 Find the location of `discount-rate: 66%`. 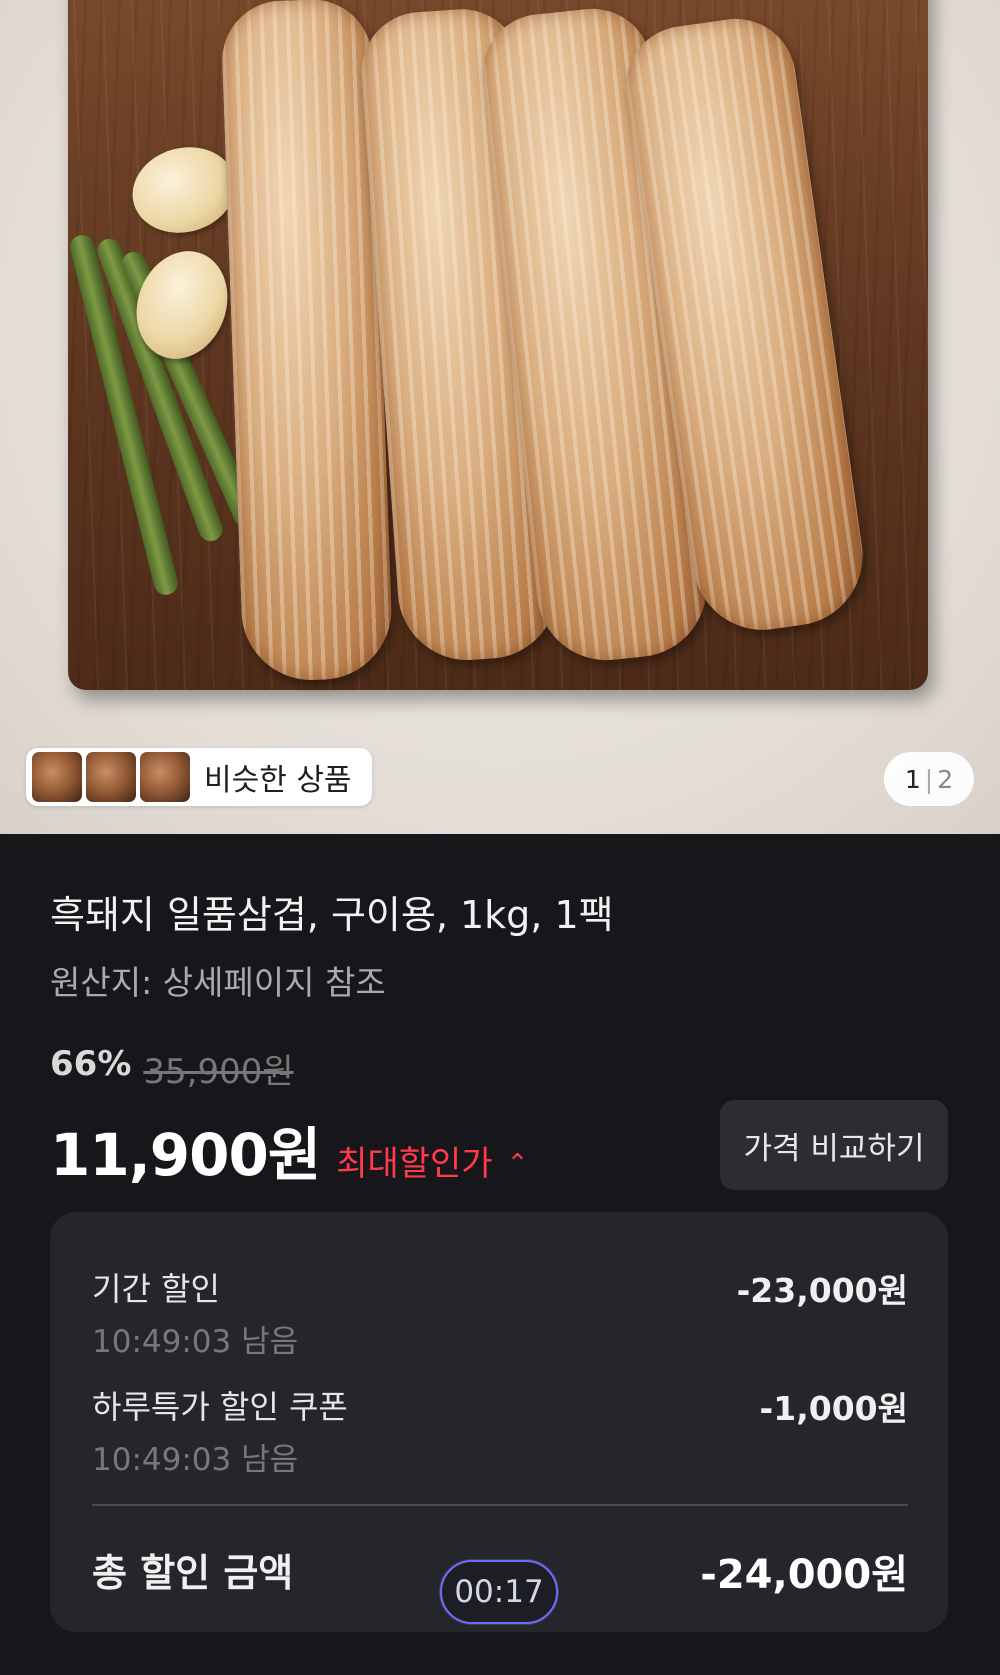

discount-rate: 66% is located at coordinates (91, 1064).